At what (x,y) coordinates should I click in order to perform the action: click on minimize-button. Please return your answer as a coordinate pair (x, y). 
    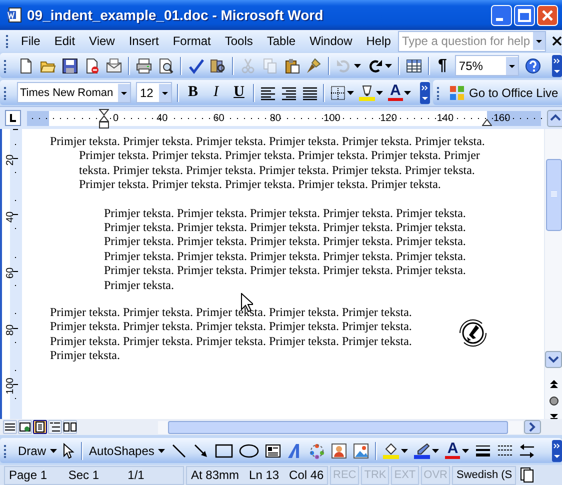
    Looking at the image, I should click on (501, 15).